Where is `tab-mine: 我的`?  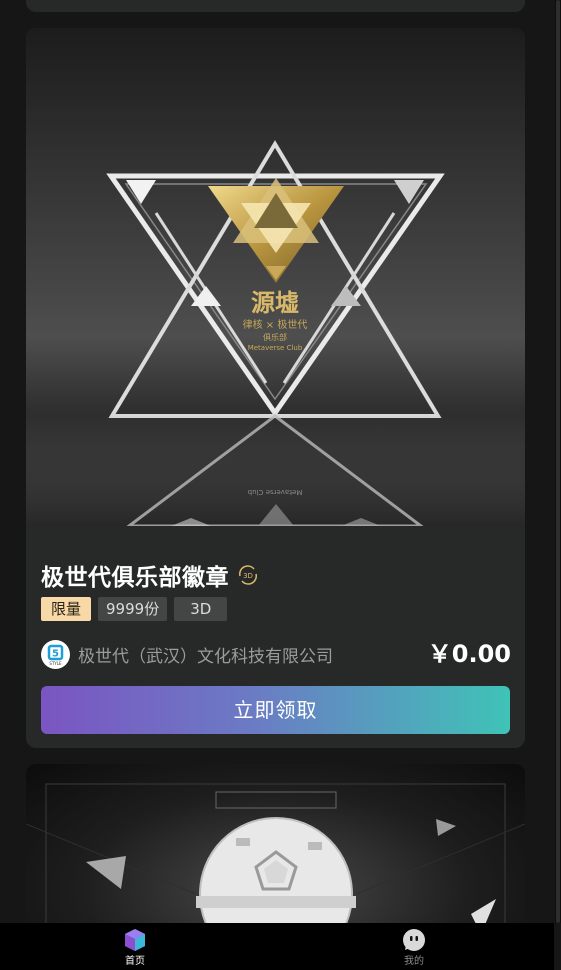 tab-mine: 我的 is located at coordinates (414, 946).